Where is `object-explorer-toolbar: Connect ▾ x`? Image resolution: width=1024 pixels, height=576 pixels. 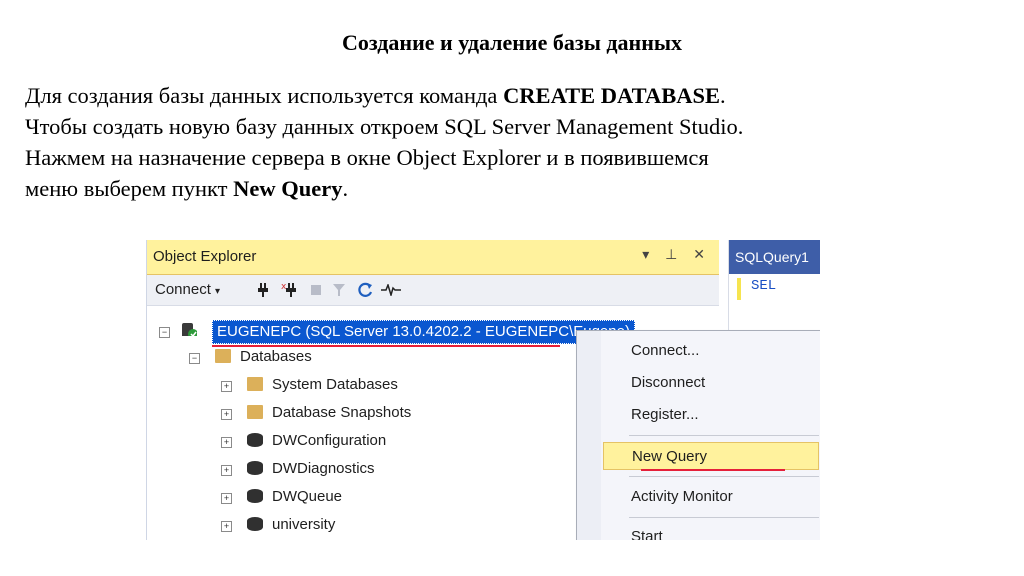
object-explorer-toolbar: Connect ▾ x is located at coordinates (433, 290).